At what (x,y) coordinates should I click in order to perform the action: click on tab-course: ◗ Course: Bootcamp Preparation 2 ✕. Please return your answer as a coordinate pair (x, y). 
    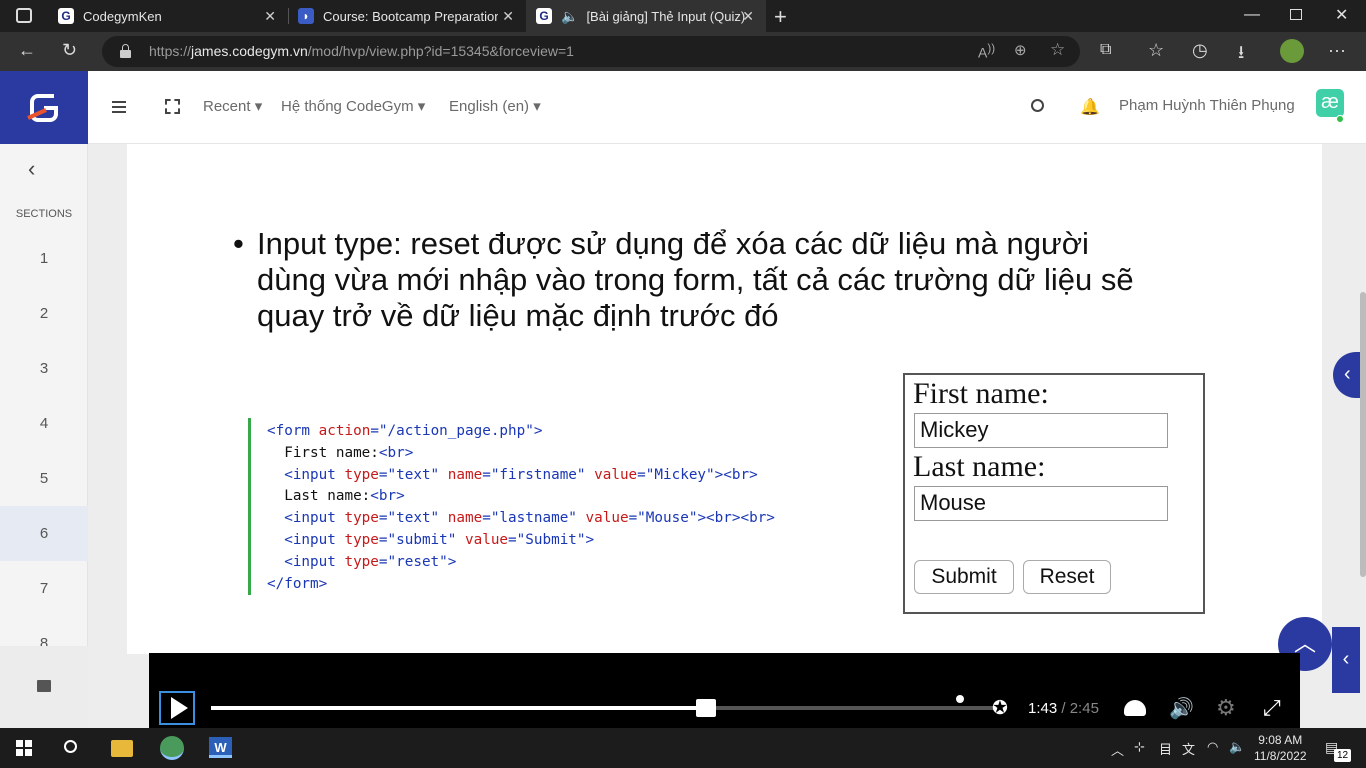
    Looking at the image, I should click on (407, 16).